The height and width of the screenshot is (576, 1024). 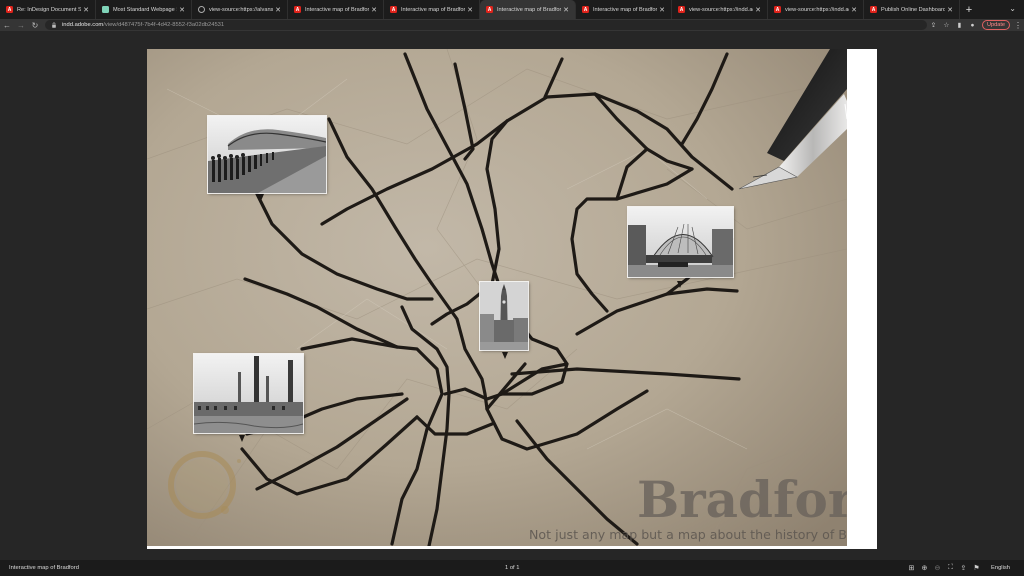 I want to click on back-icon: ←, so click(x=7, y=25).